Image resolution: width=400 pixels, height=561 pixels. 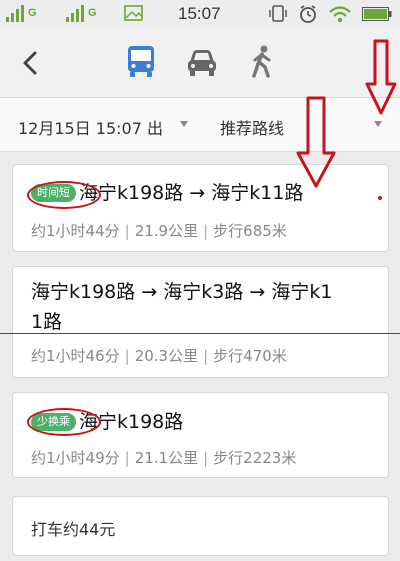 I want to click on sim2-network-label: G, so click(x=92, y=13).